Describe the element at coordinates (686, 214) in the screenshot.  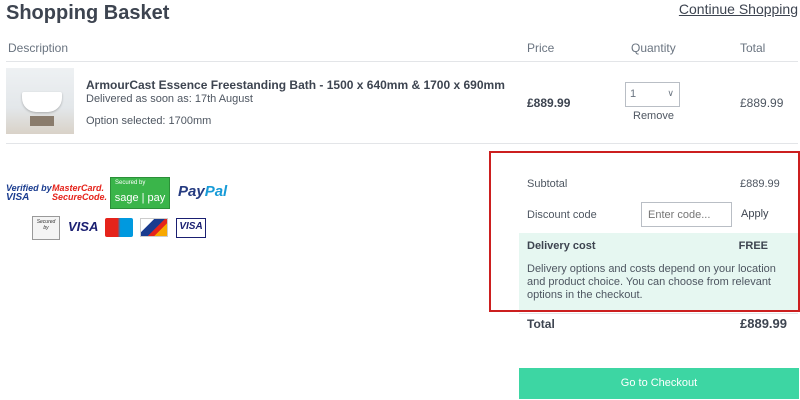
I see `discount-code-input` at that location.